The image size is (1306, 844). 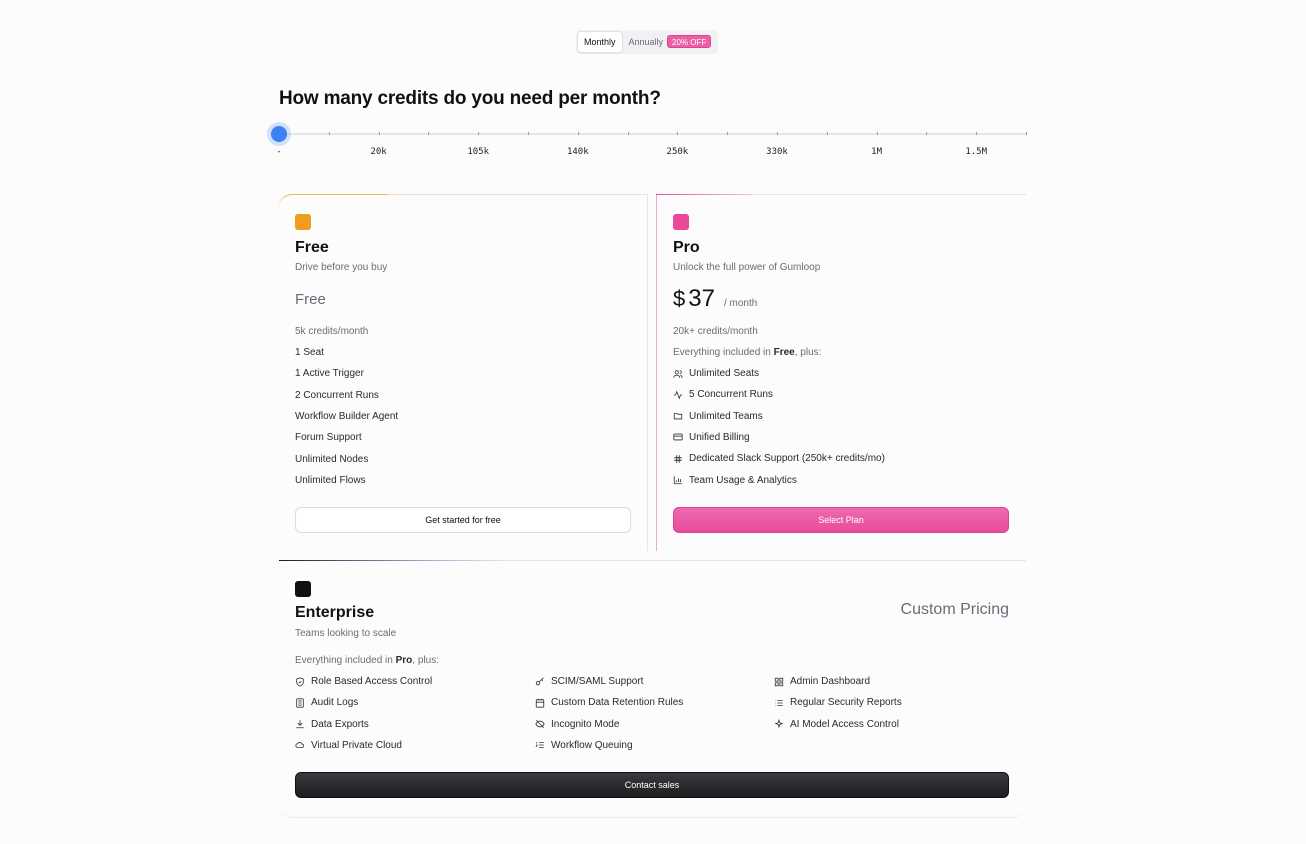 What do you see at coordinates (540, 682) in the screenshot?
I see `key-icon` at bounding box center [540, 682].